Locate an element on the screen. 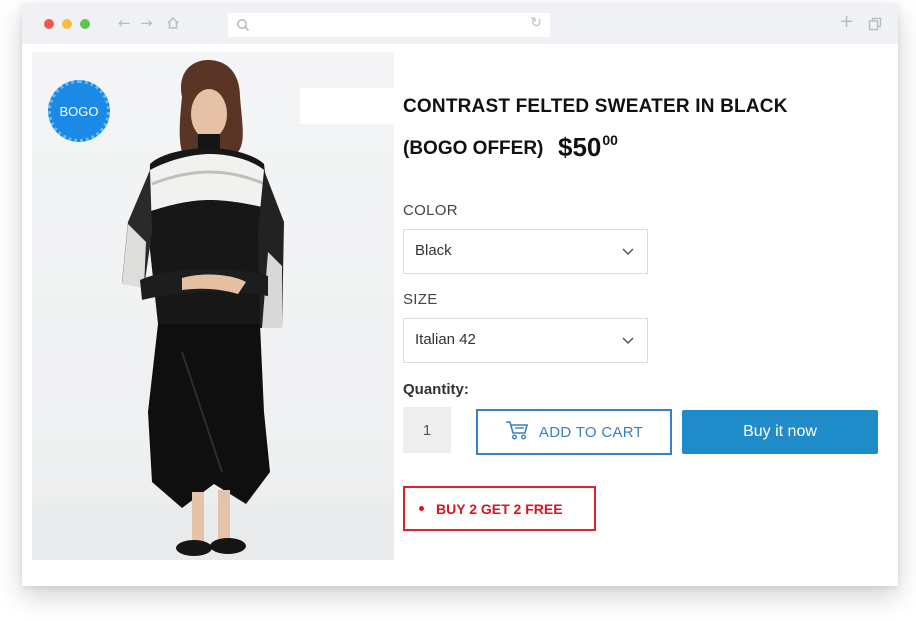 This screenshot has width=916, height=621. offer-text: BUY 2 GET 2 FREE is located at coordinates (499, 508).